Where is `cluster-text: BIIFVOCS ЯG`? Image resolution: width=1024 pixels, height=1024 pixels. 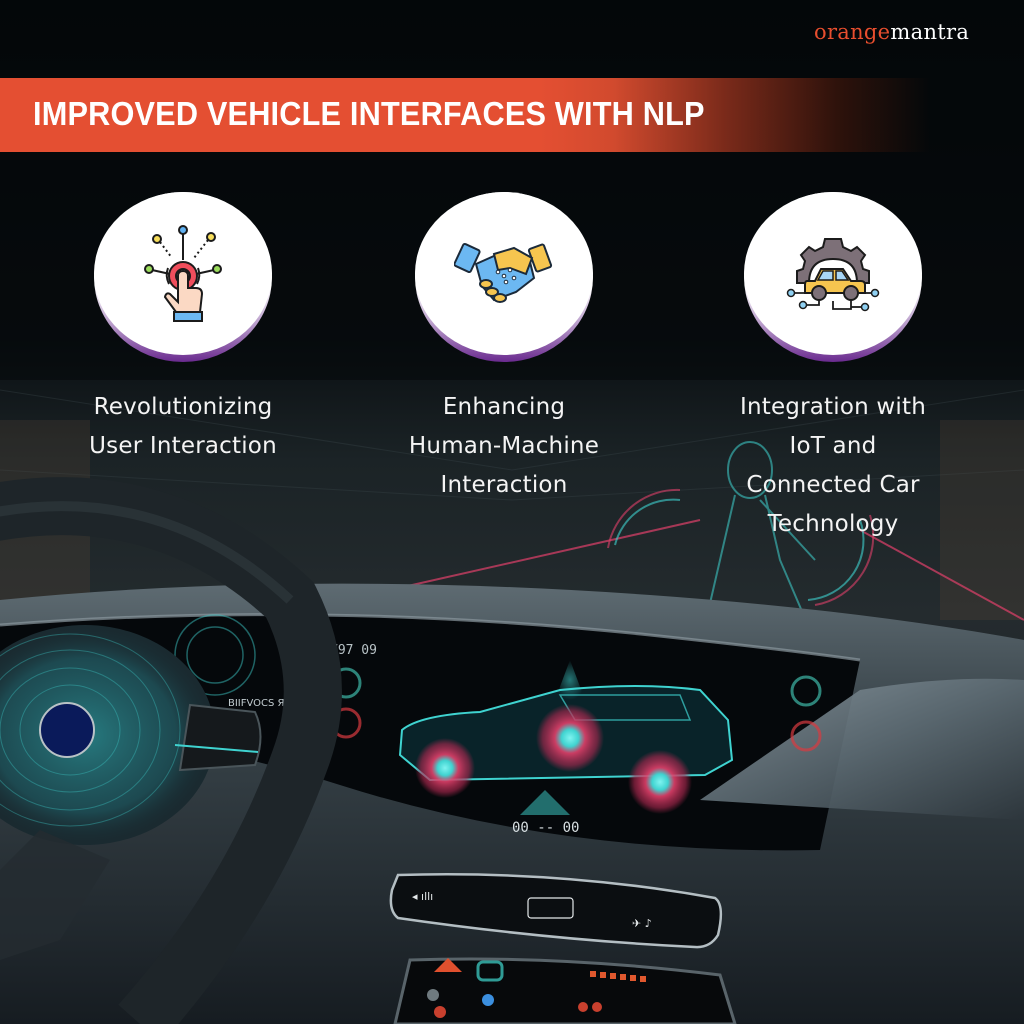
cluster-text: BIIFVOCS ЯG is located at coordinates (260, 703).